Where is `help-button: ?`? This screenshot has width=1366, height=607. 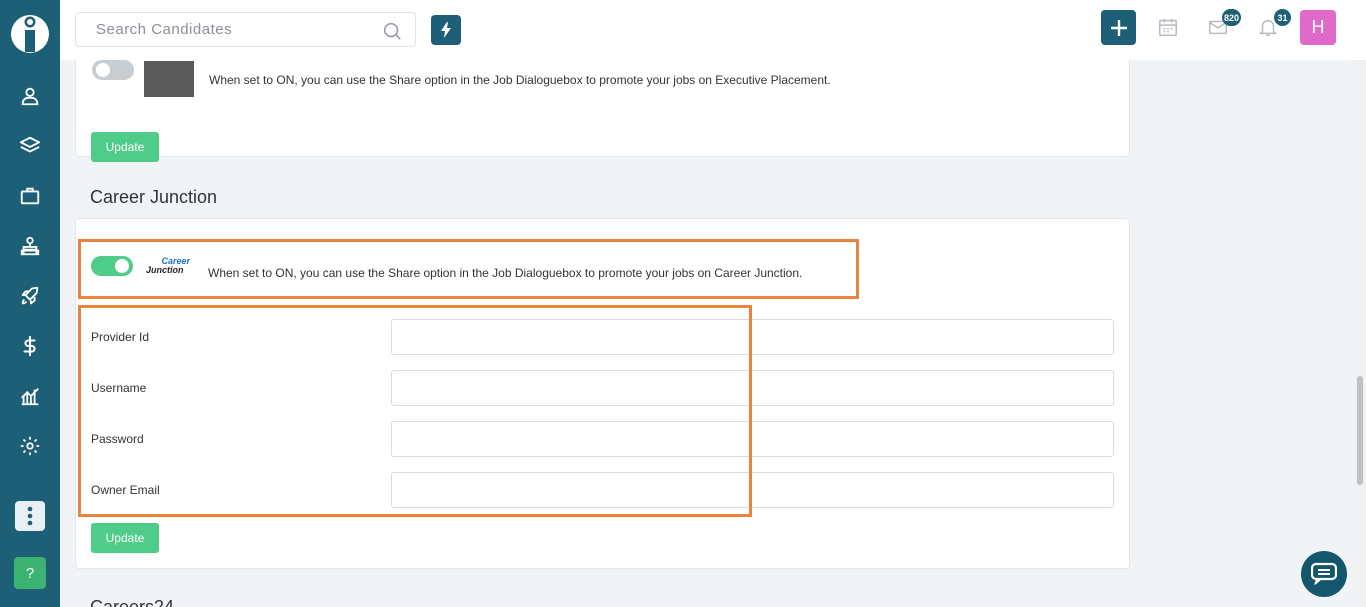
help-button: ? is located at coordinates (30, 573).